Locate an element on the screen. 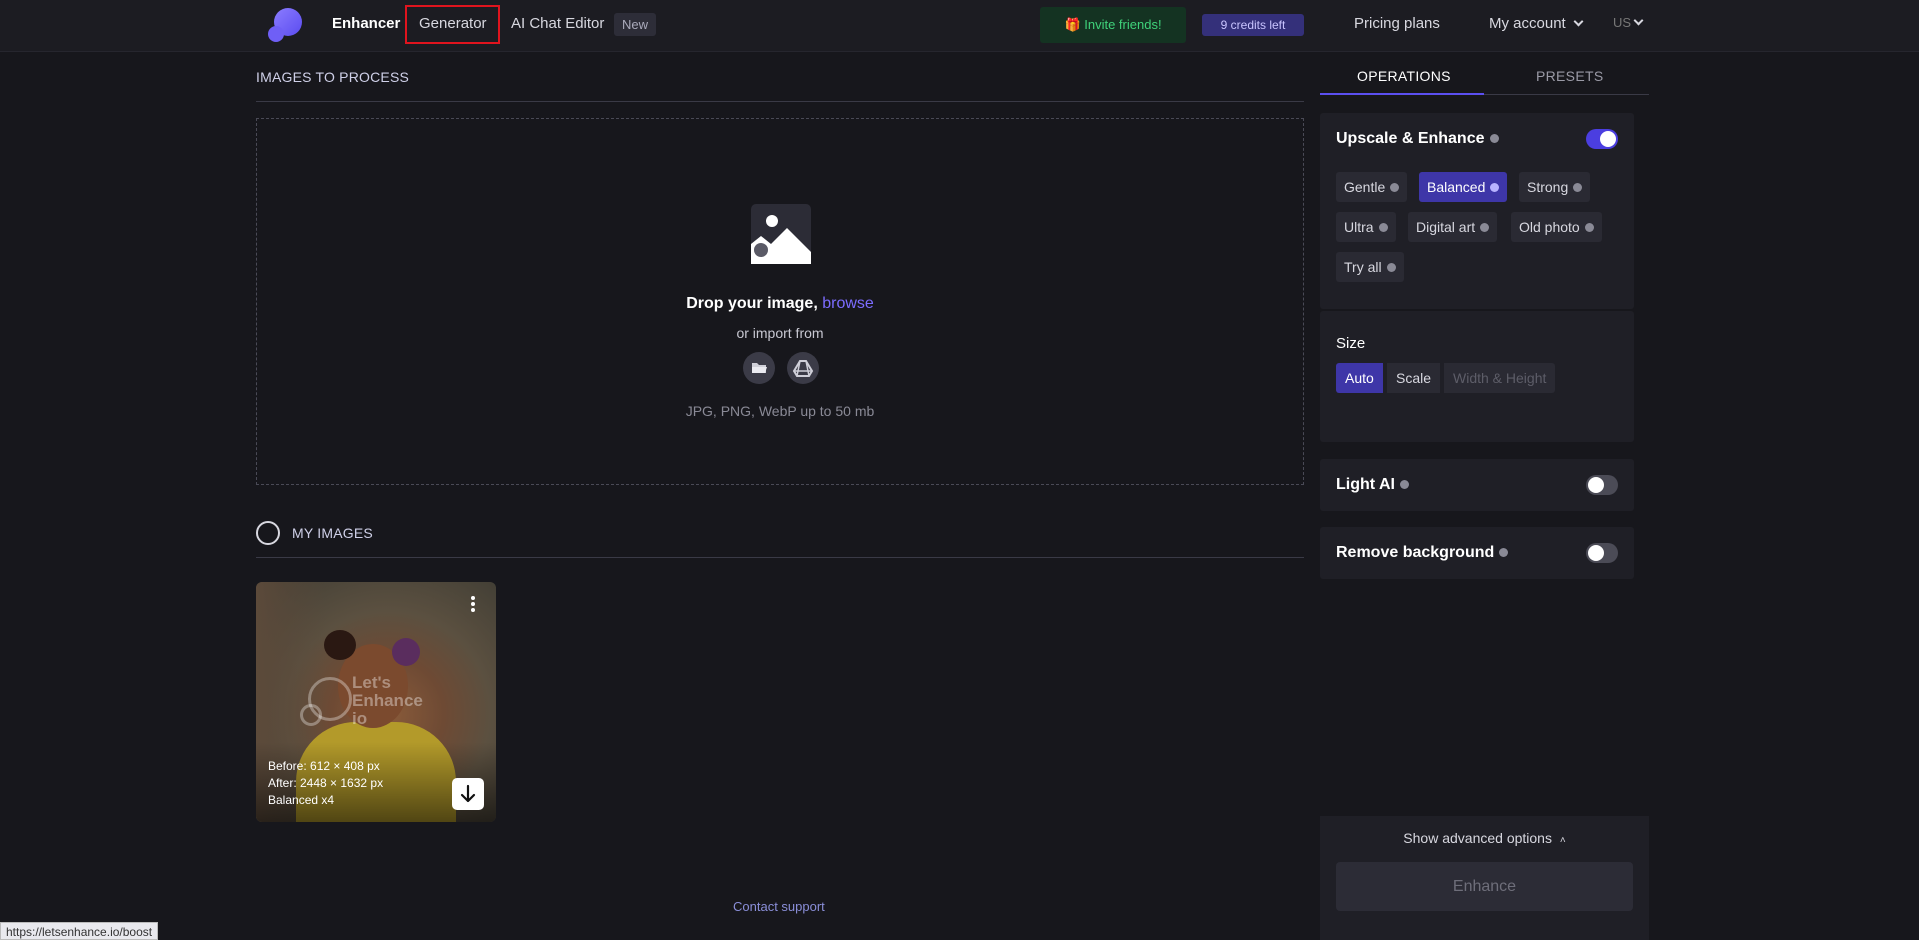  select-all-radio is located at coordinates (268, 533).